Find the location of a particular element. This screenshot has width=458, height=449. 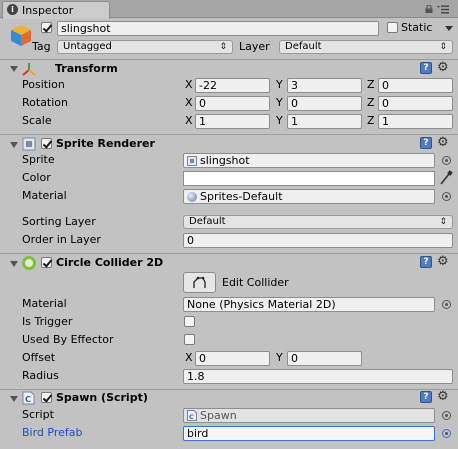

spawn-title: Spawn (Script) is located at coordinates (102, 397).